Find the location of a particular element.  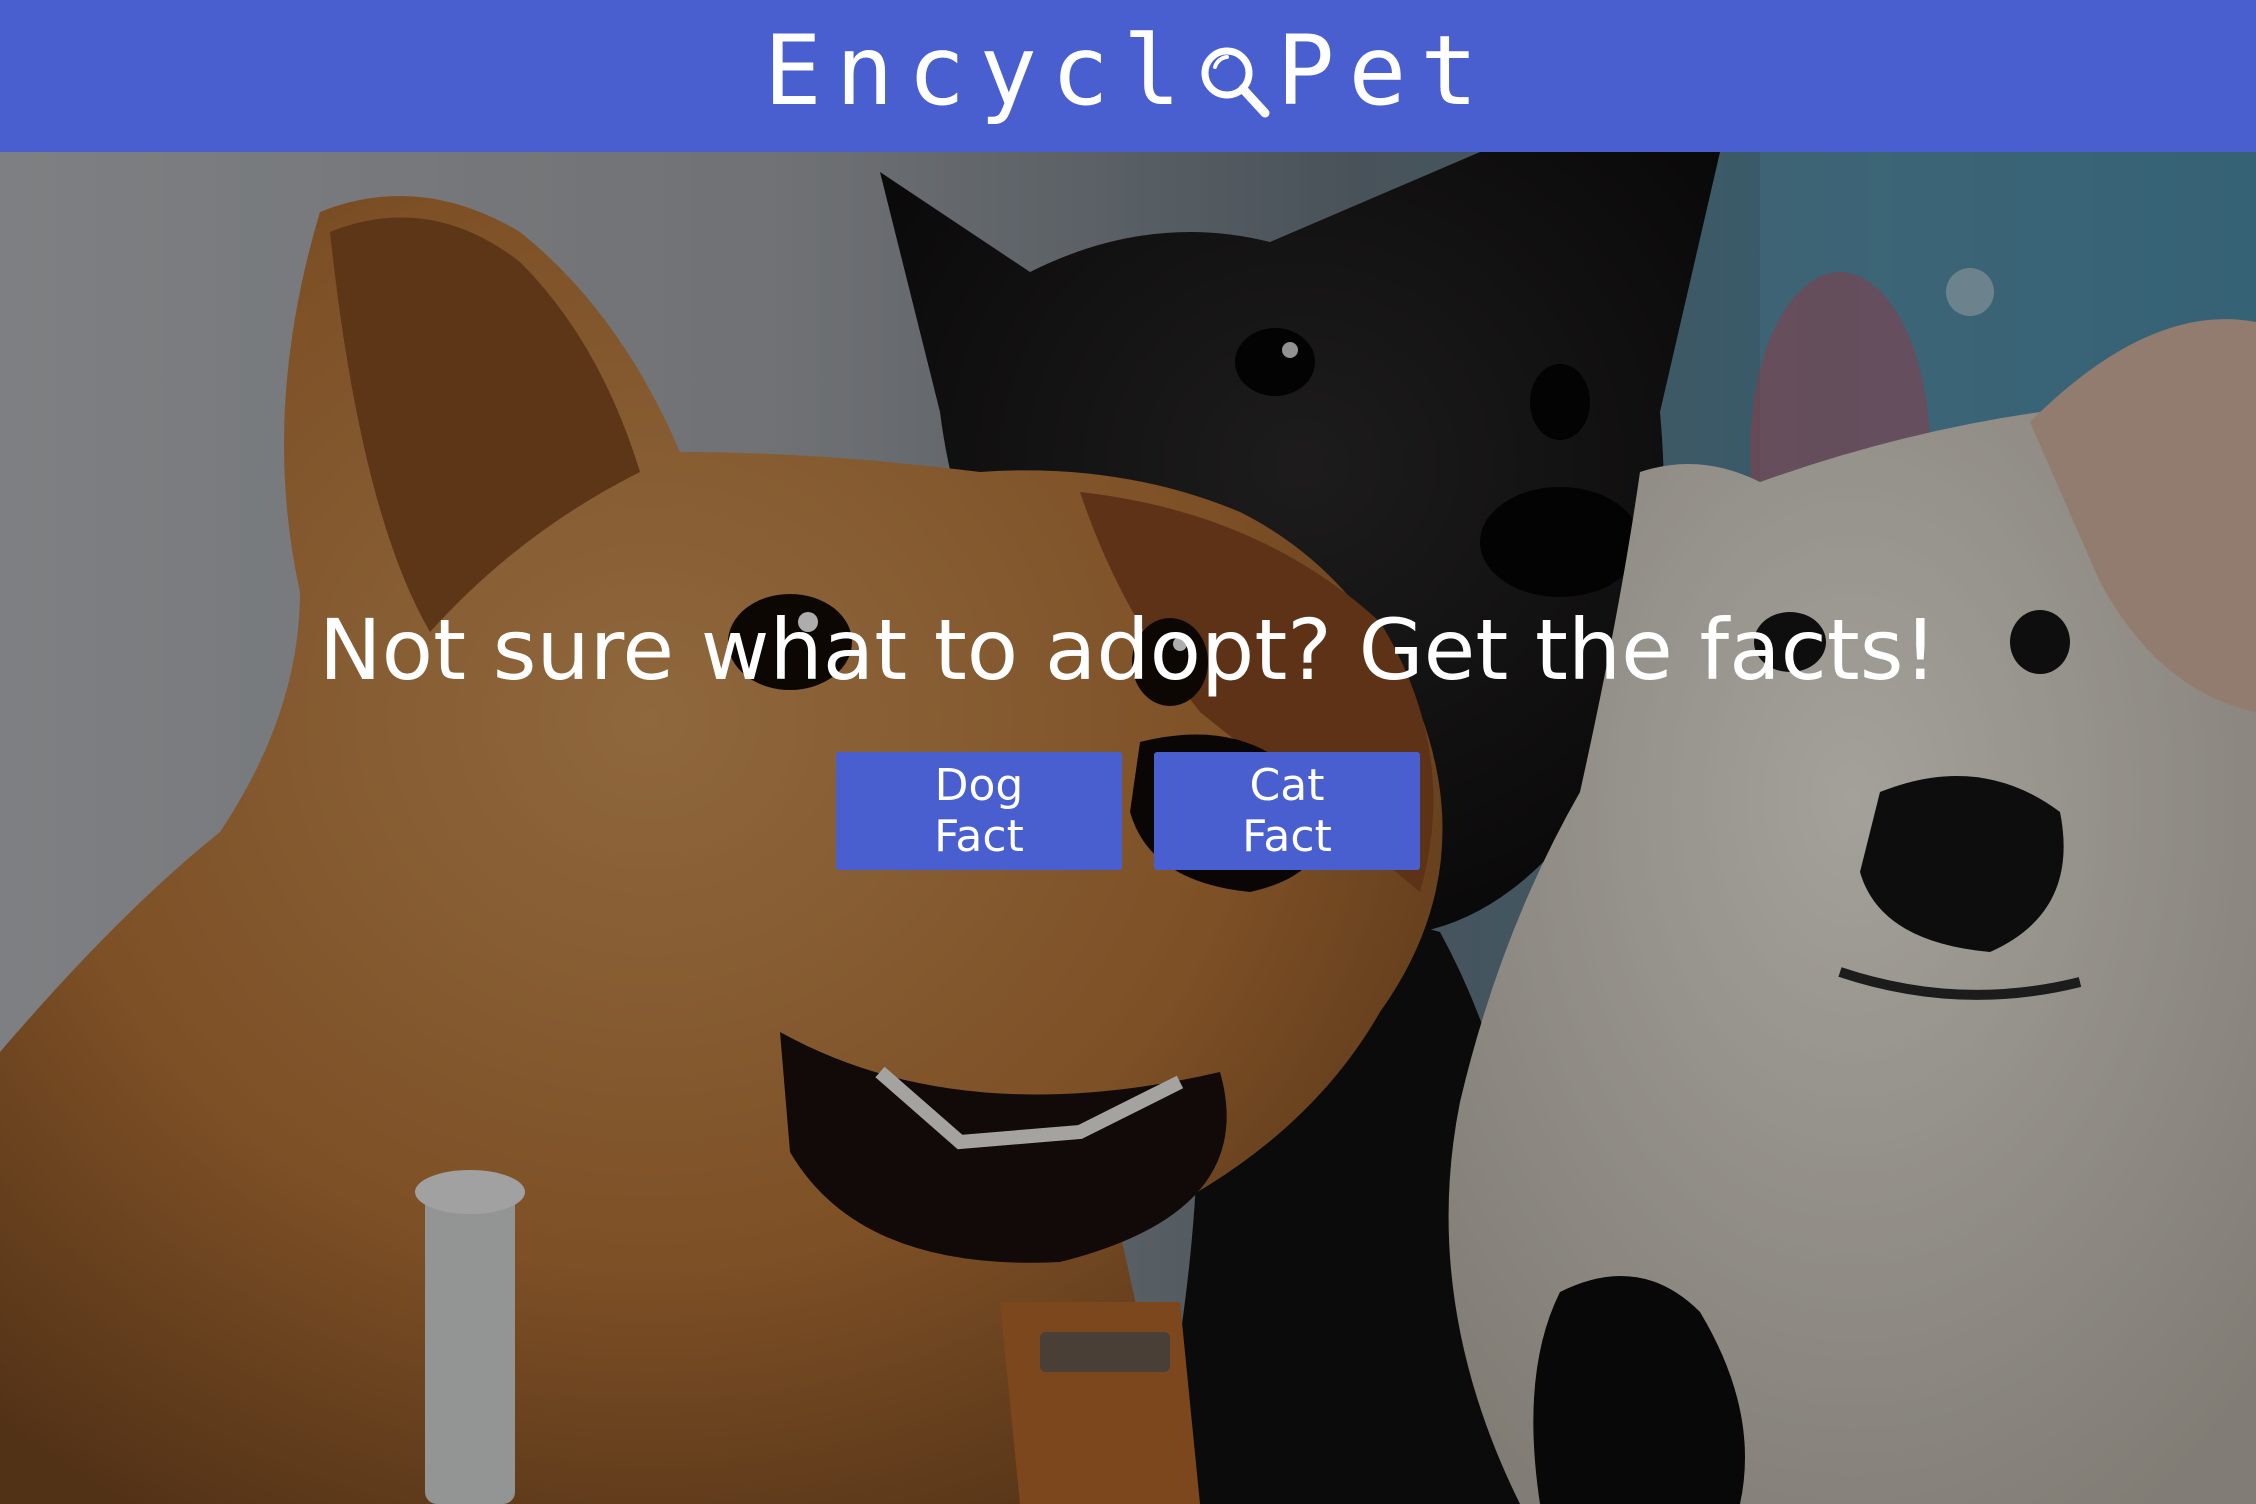

hero-headline: Not sure what to adopt? Get the facts! is located at coordinates (1128, 650).